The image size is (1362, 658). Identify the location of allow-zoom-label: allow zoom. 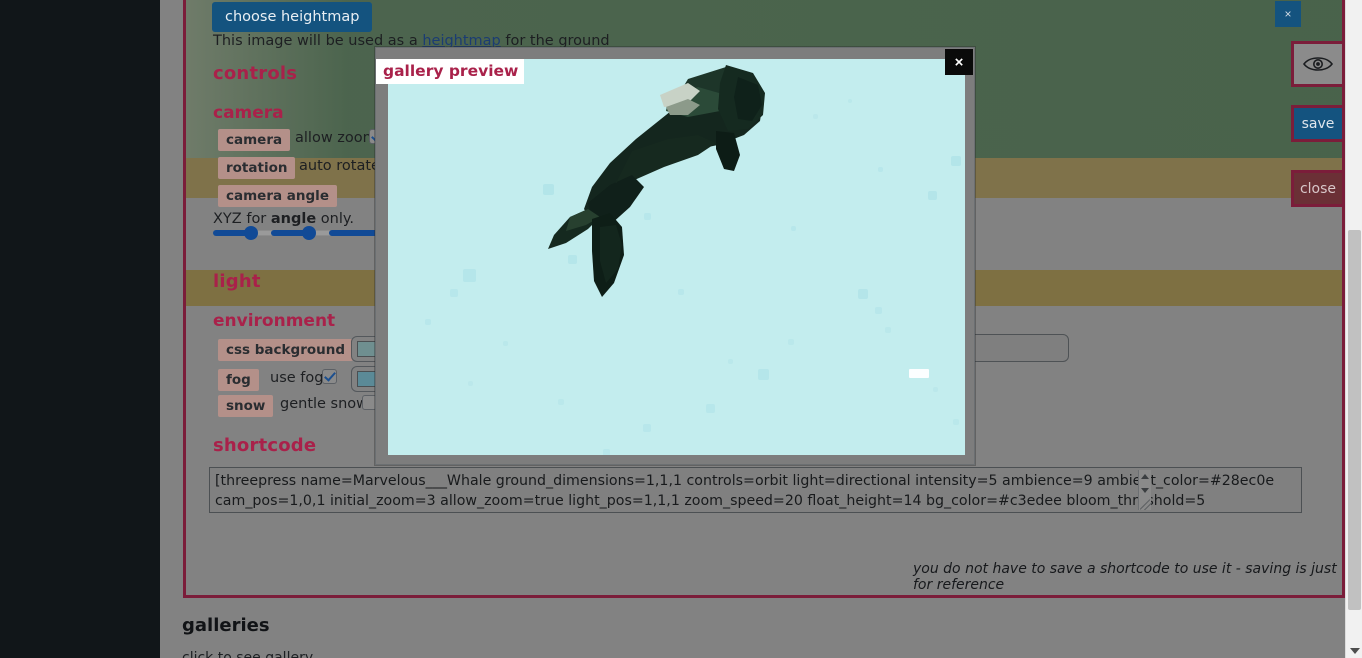
(336, 138).